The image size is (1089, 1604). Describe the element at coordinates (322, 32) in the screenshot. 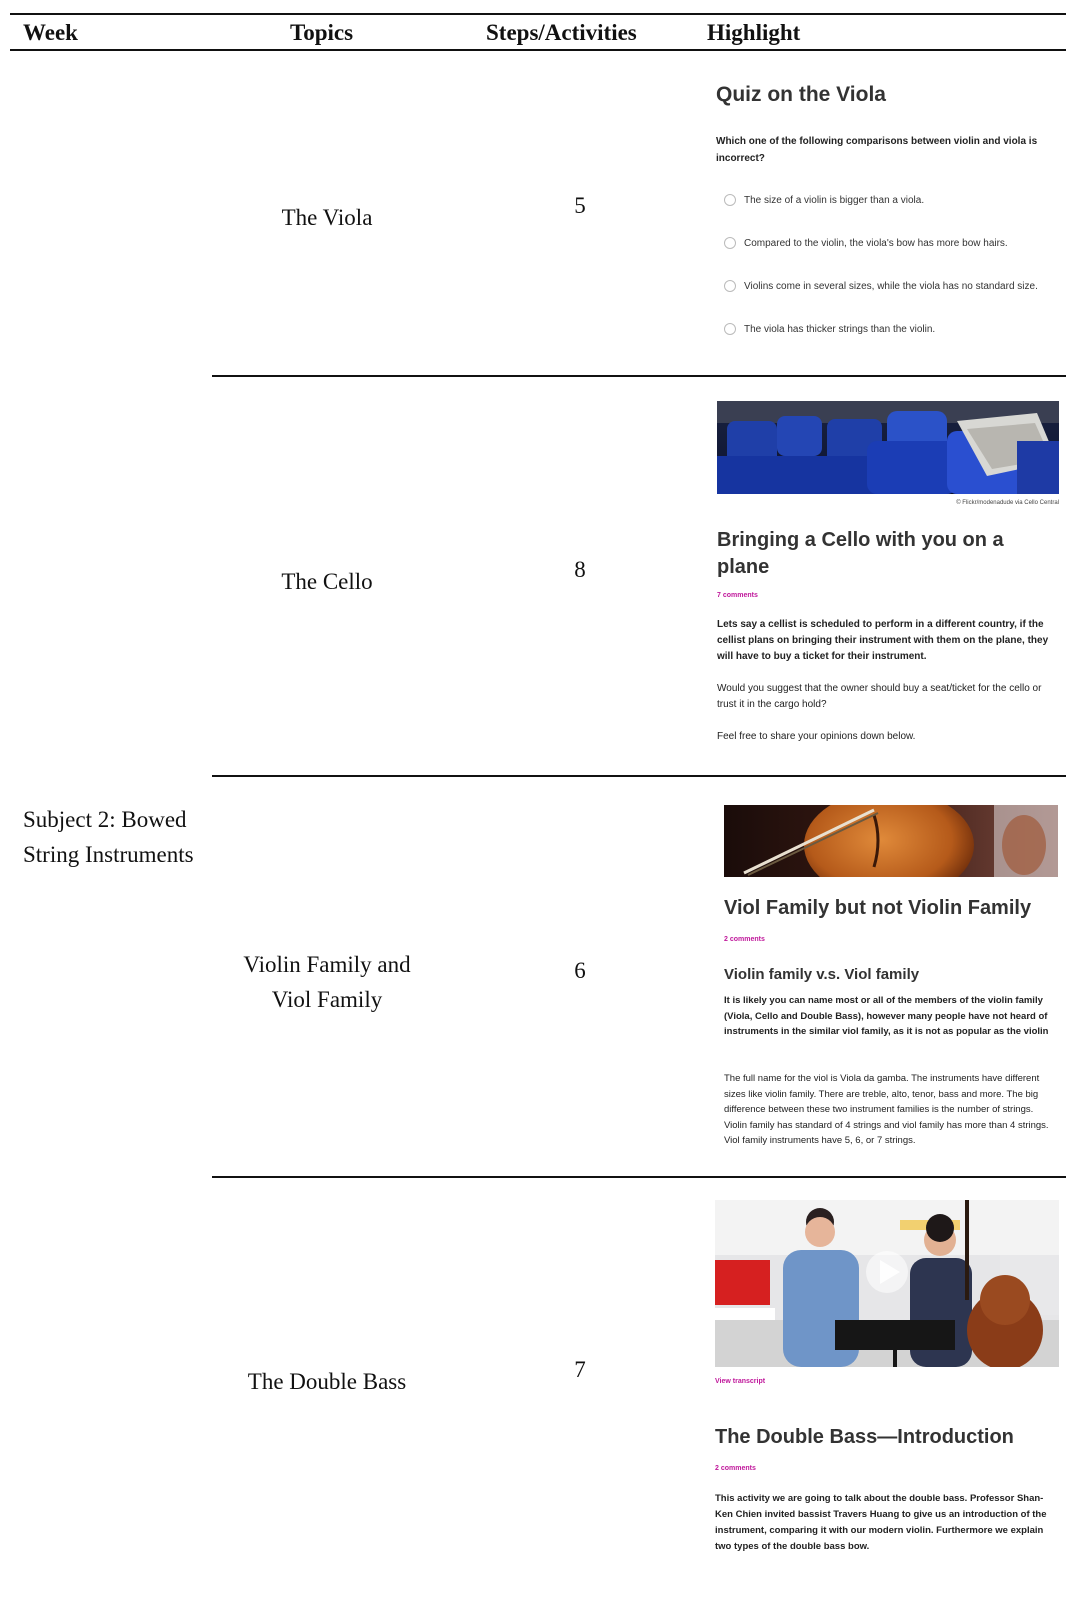

I see `header-topics: Topics` at that location.